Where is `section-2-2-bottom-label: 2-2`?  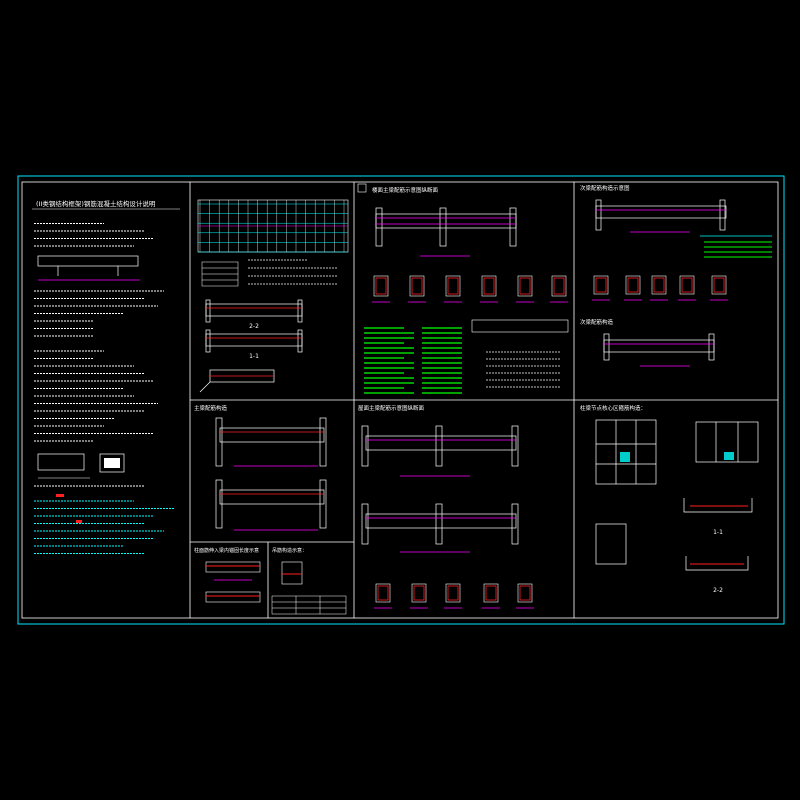 section-2-2-bottom-label: 2-2 is located at coordinates (718, 590).